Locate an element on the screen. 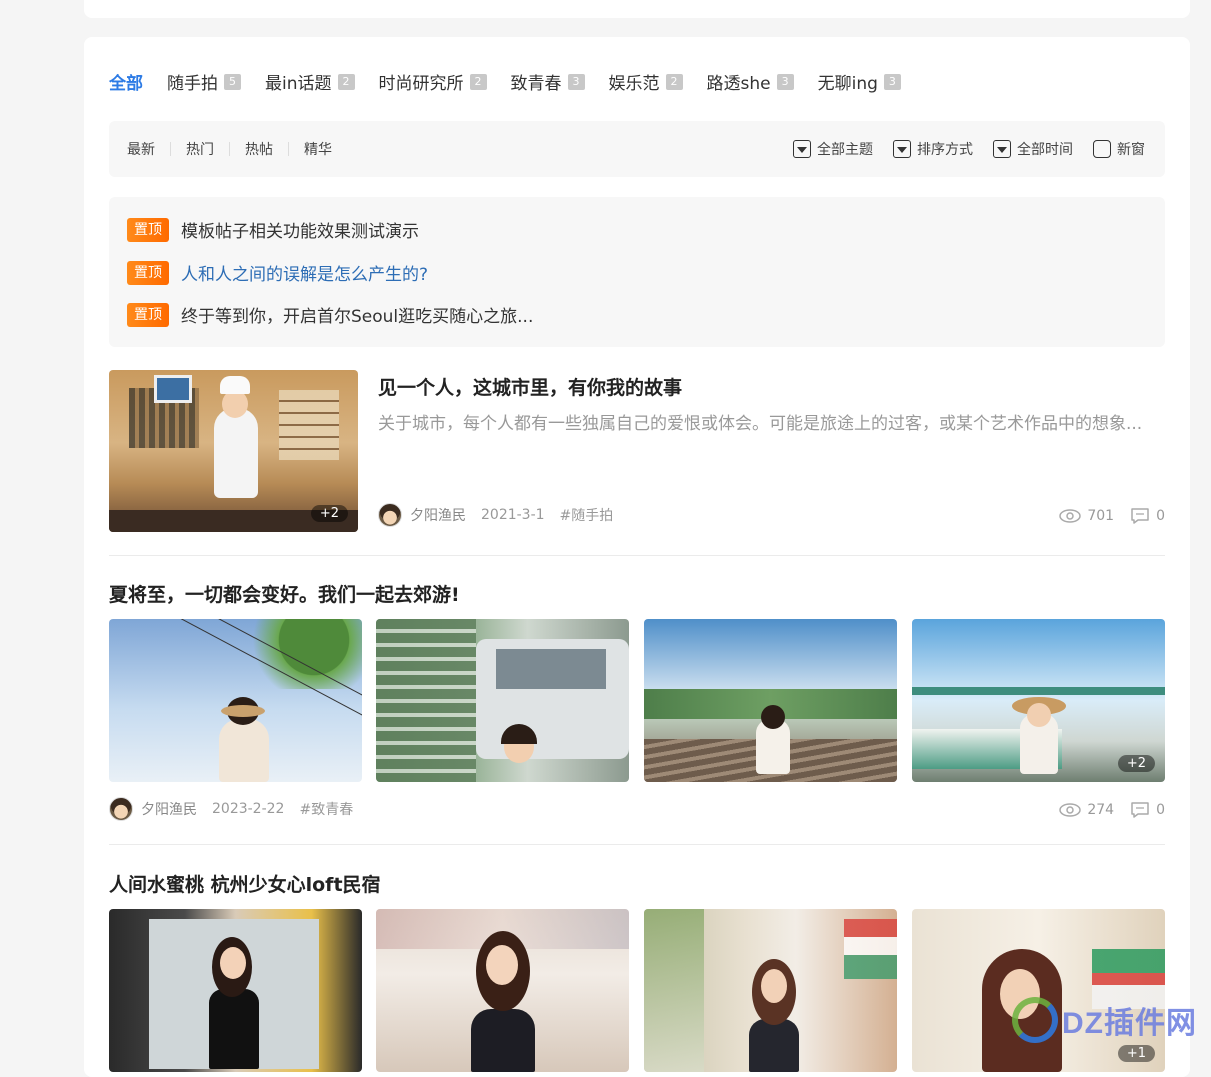  tab-label: 时尚研究所 is located at coordinates (421, 81).